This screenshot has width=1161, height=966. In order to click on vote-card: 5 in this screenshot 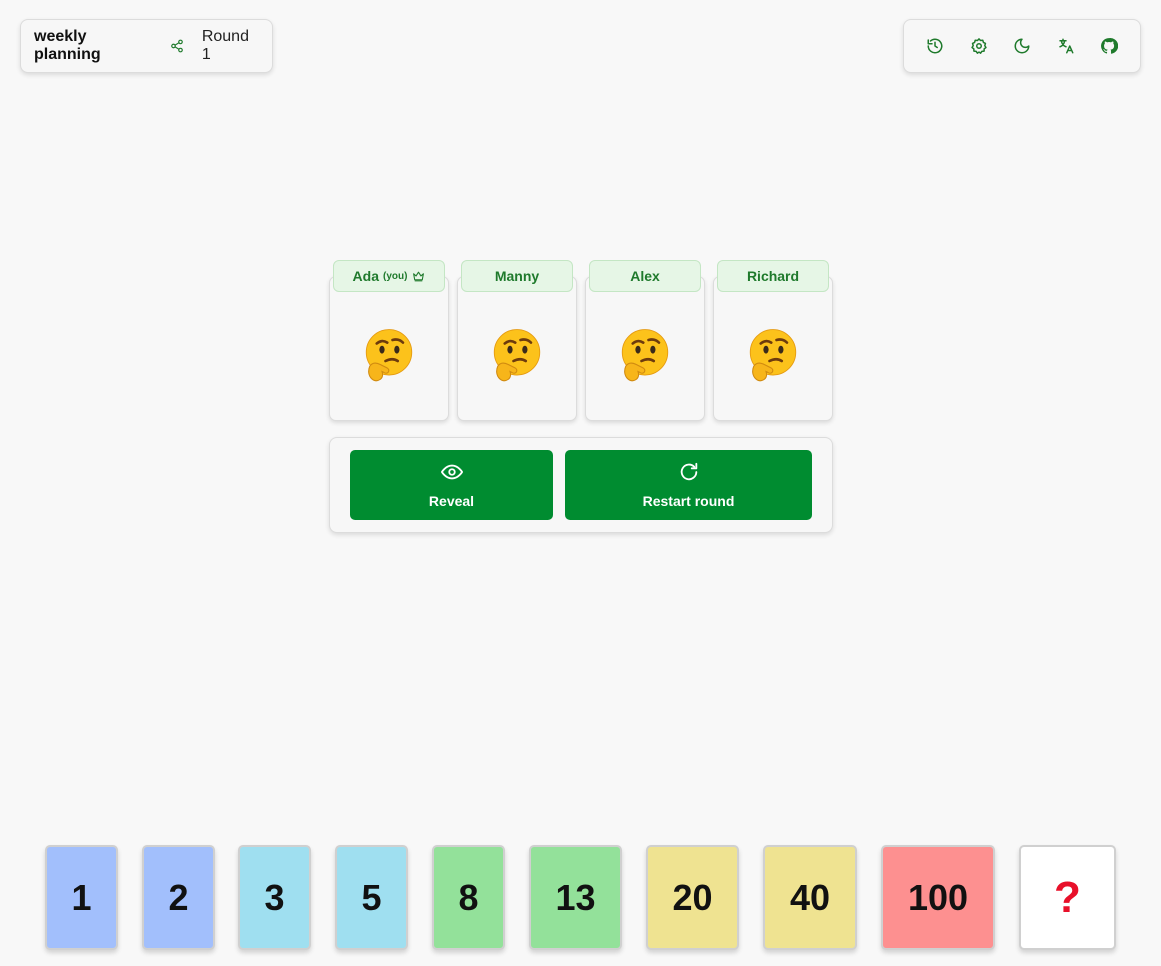, I will do `click(371, 897)`.